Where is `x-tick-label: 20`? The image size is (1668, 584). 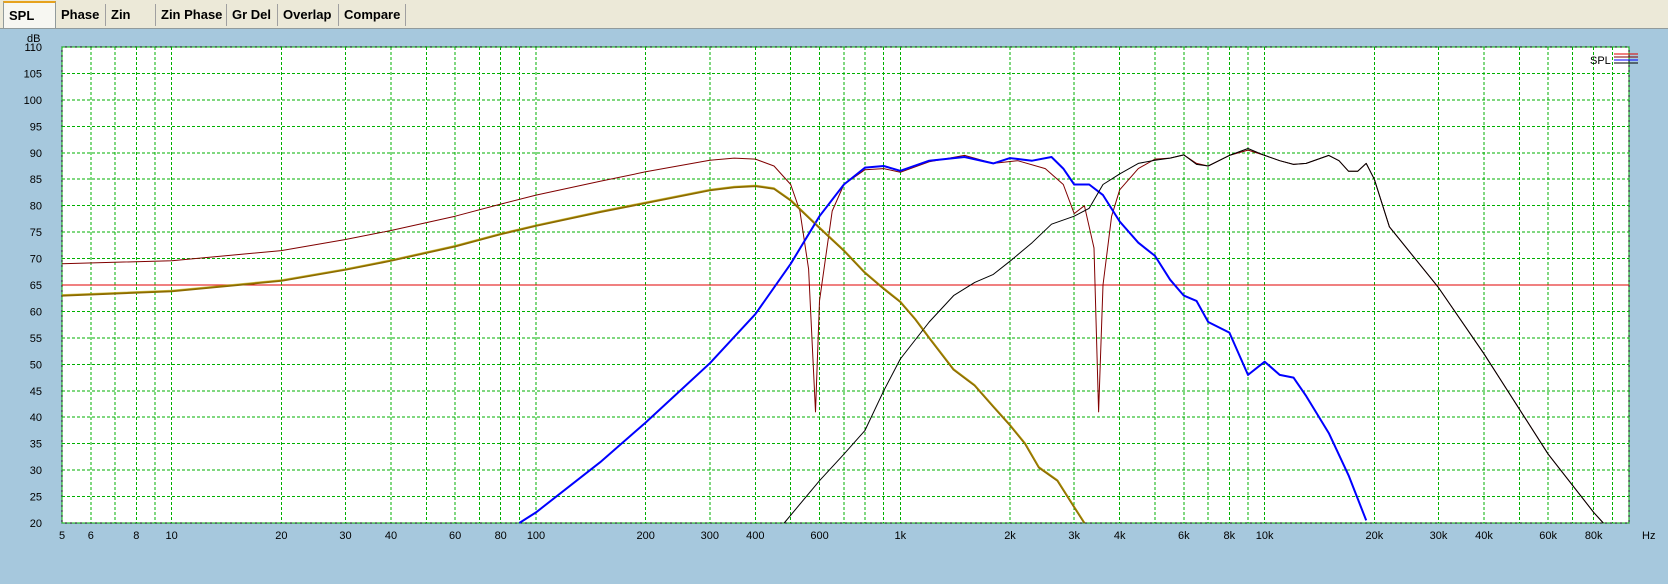 x-tick-label: 20 is located at coordinates (281, 536).